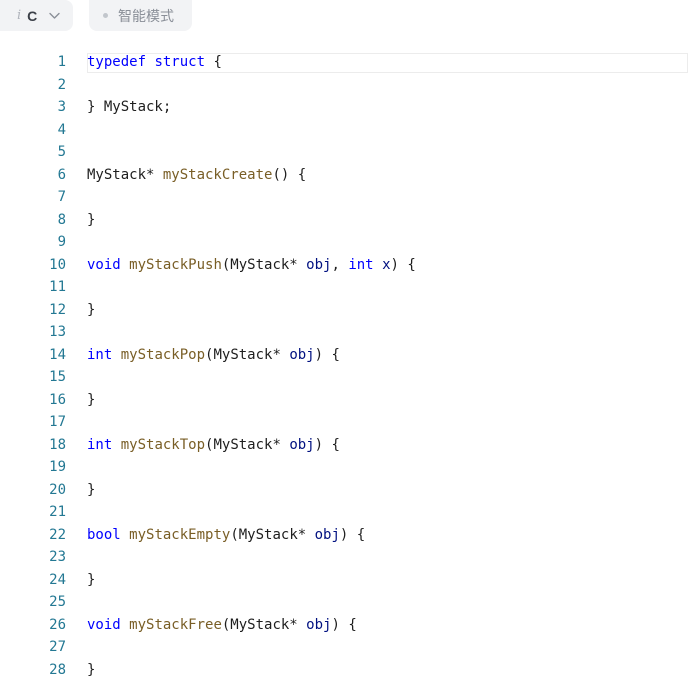 This screenshot has height=683, width=688. Describe the element at coordinates (344, 62) in the screenshot. I see `code-line: 1 typedef struct {` at that location.